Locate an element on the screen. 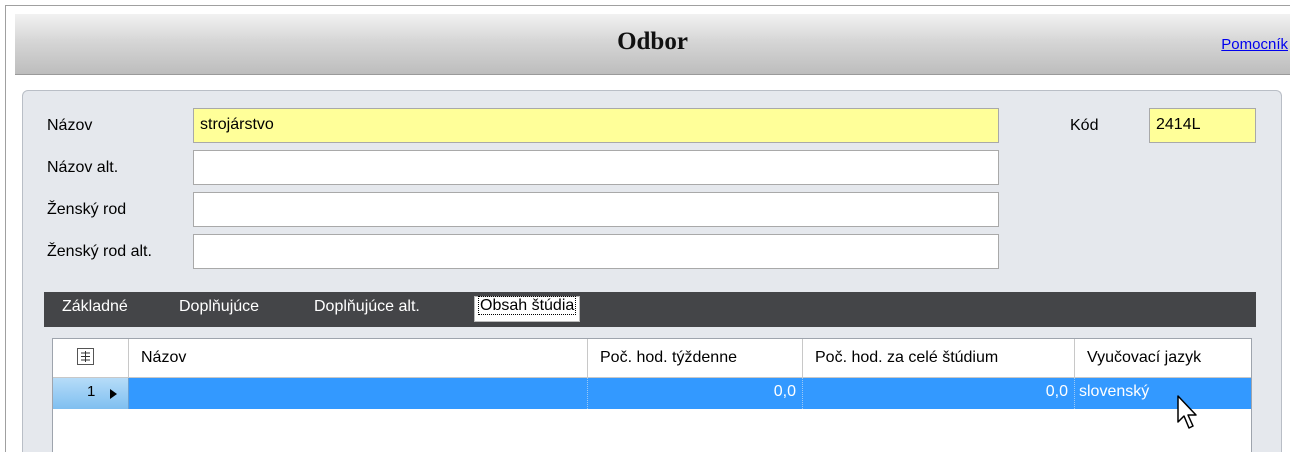 The width and height of the screenshot is (1290, 452). kod-field: 2414L is located at coordinates (1202, 125).